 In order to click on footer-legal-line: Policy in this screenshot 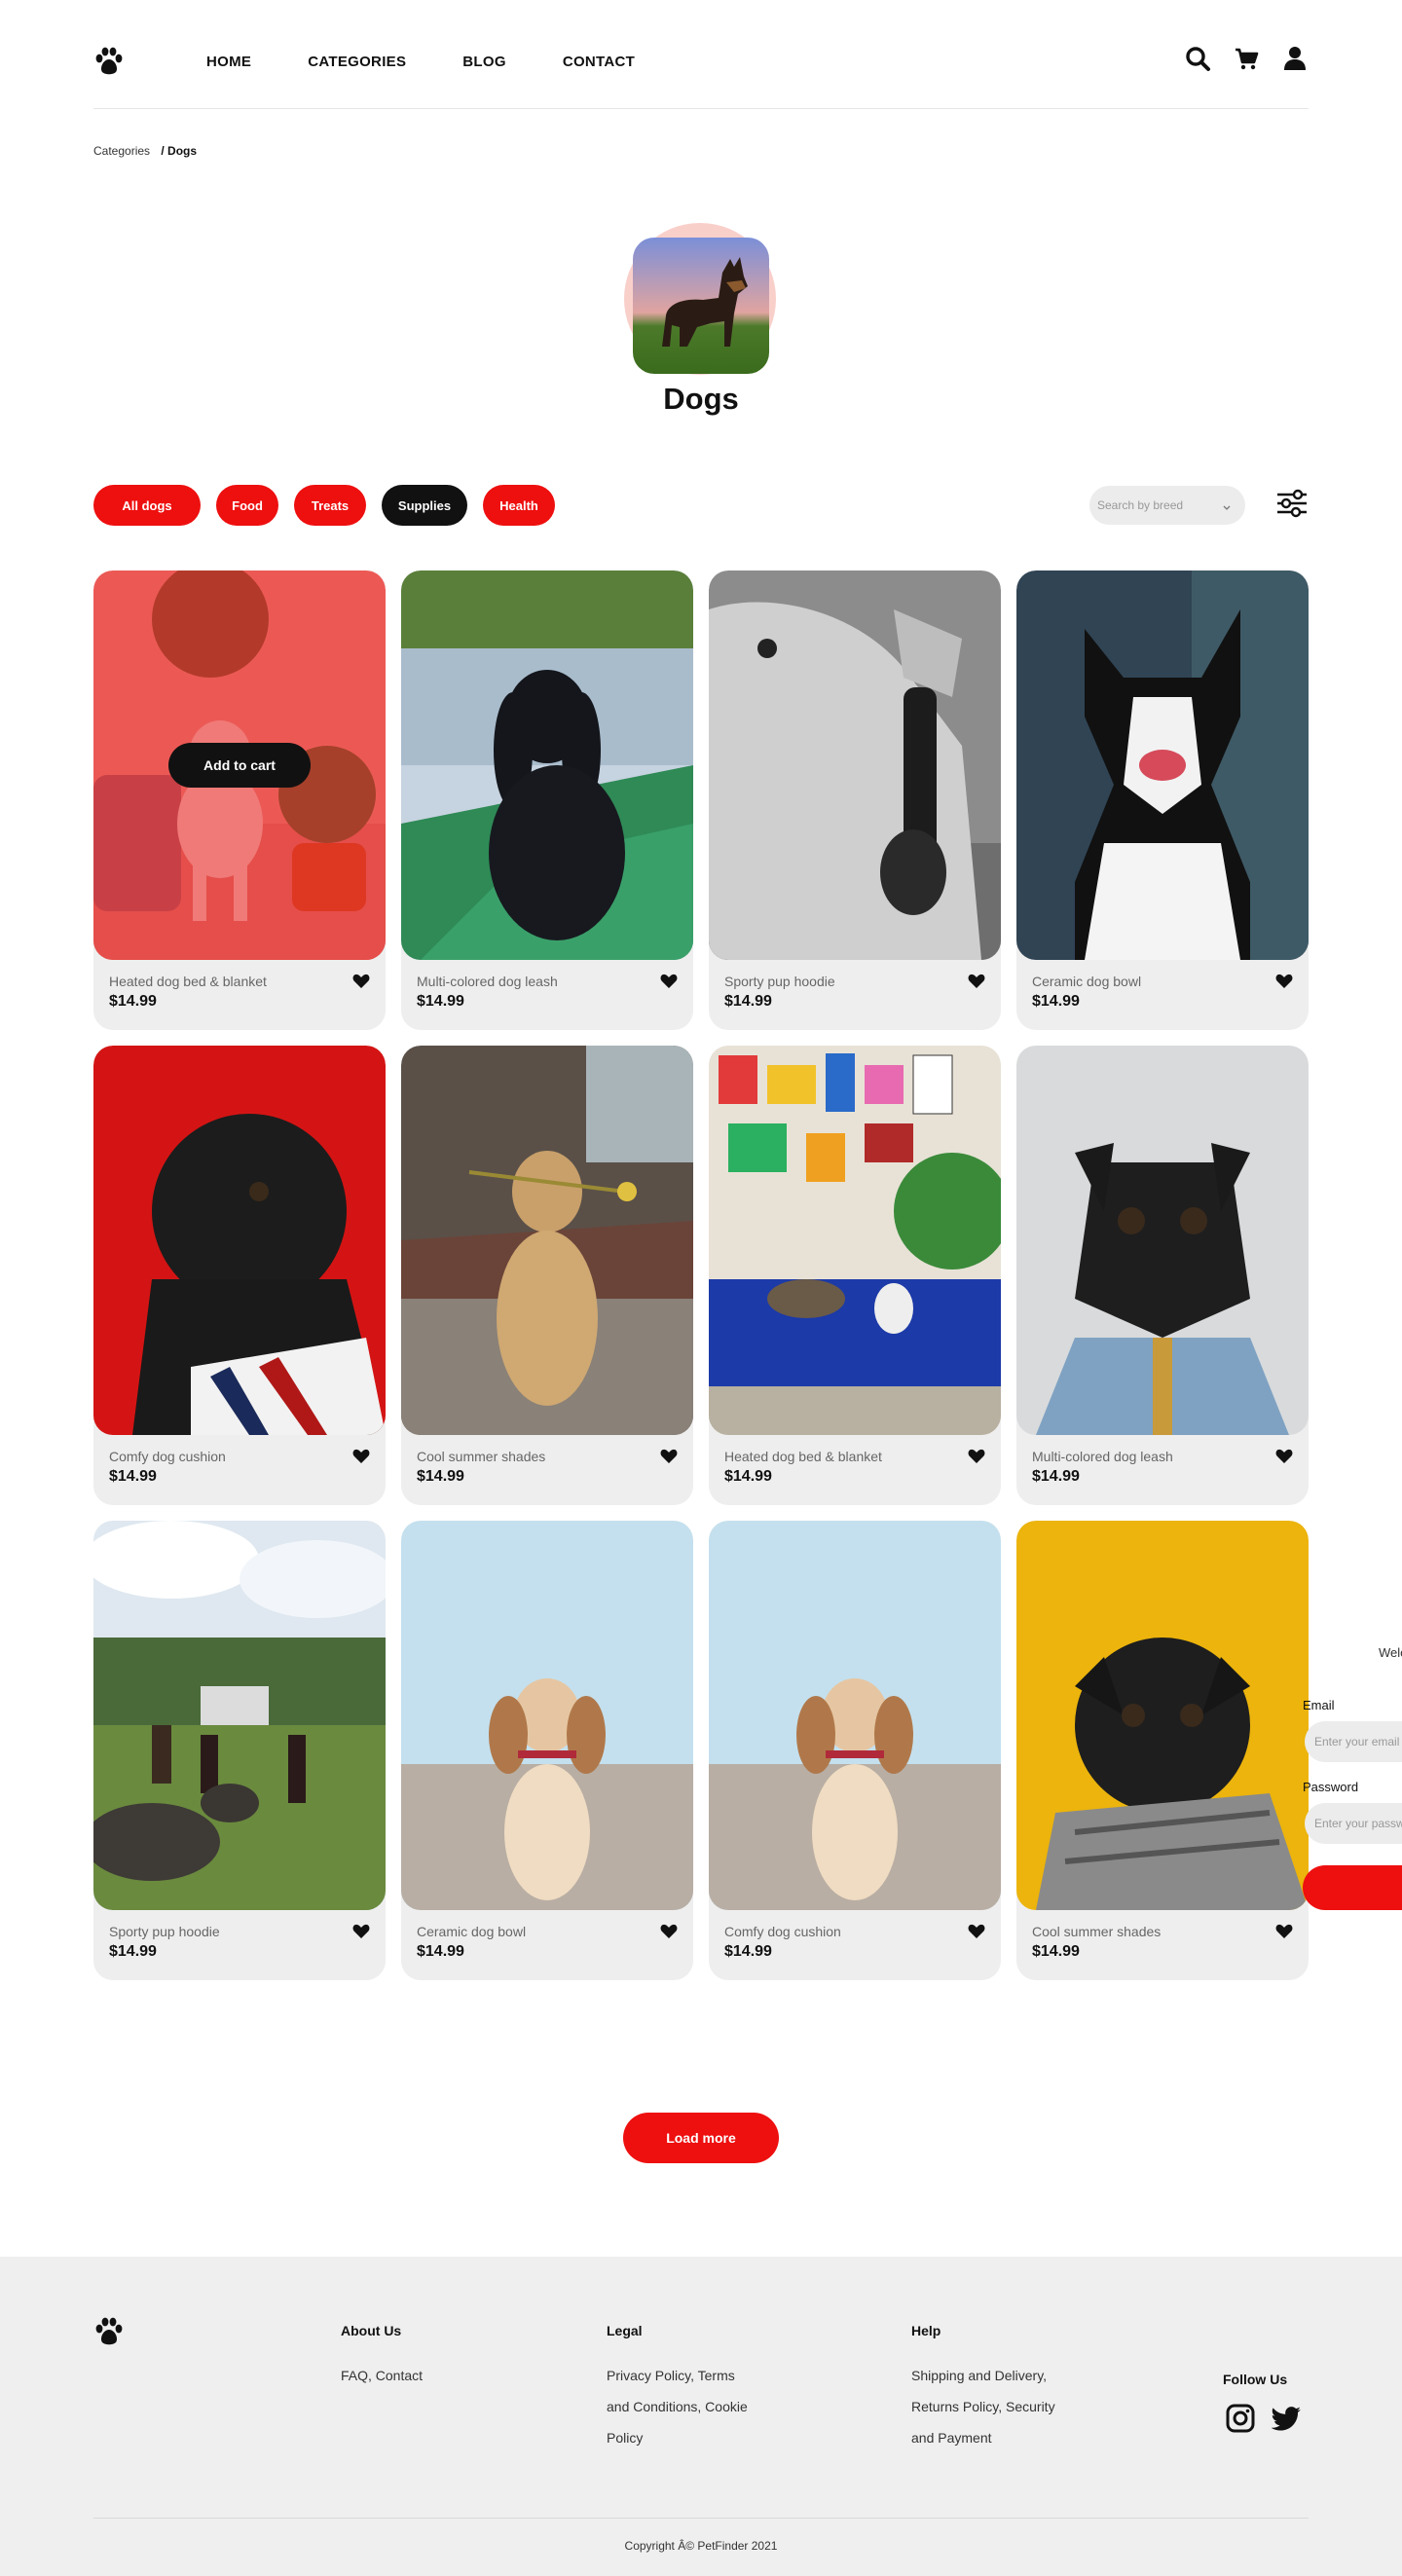, I will do `click(625, 2438)`.